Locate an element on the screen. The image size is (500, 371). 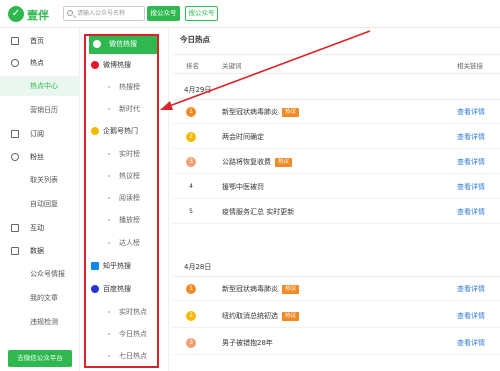
keyword-text: 男子被错抱28年 is located at coordinates (247, 343).